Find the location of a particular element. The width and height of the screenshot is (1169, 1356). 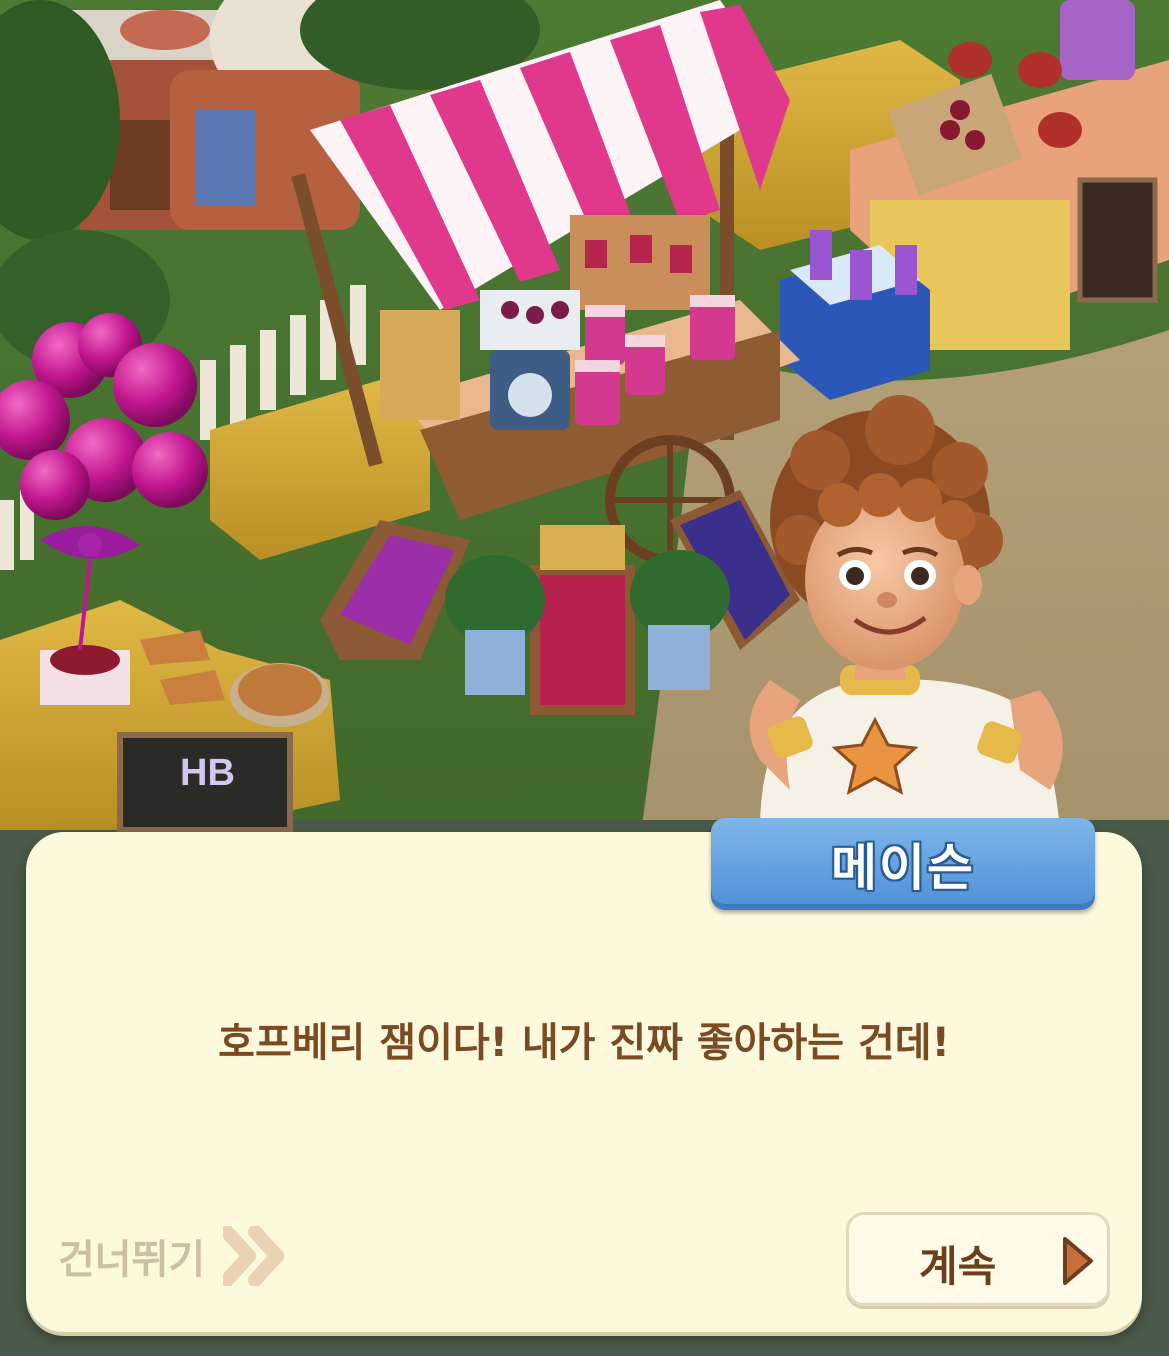

double-chevron-right-icon is located at coordinates (254, 1256).